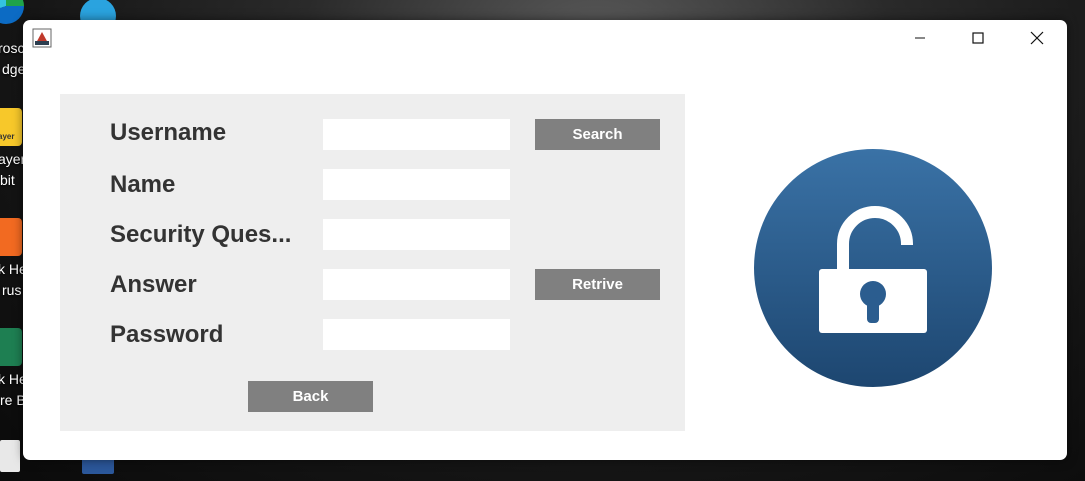 The width and height of the screenshot is (1085, 481). I want to click on close-icon, so click(1037, 38).